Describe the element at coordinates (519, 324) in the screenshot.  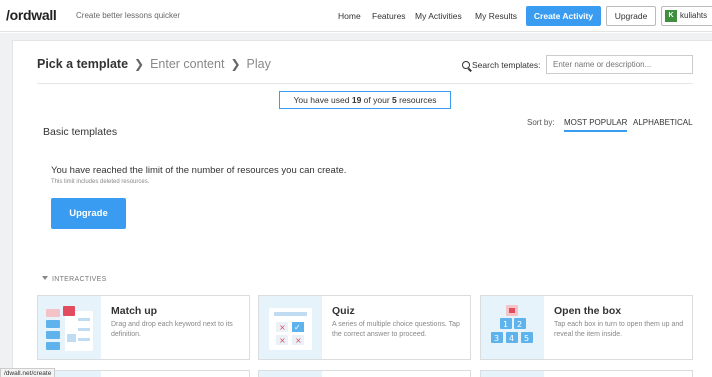
I see `svg-text: 2` at that location.